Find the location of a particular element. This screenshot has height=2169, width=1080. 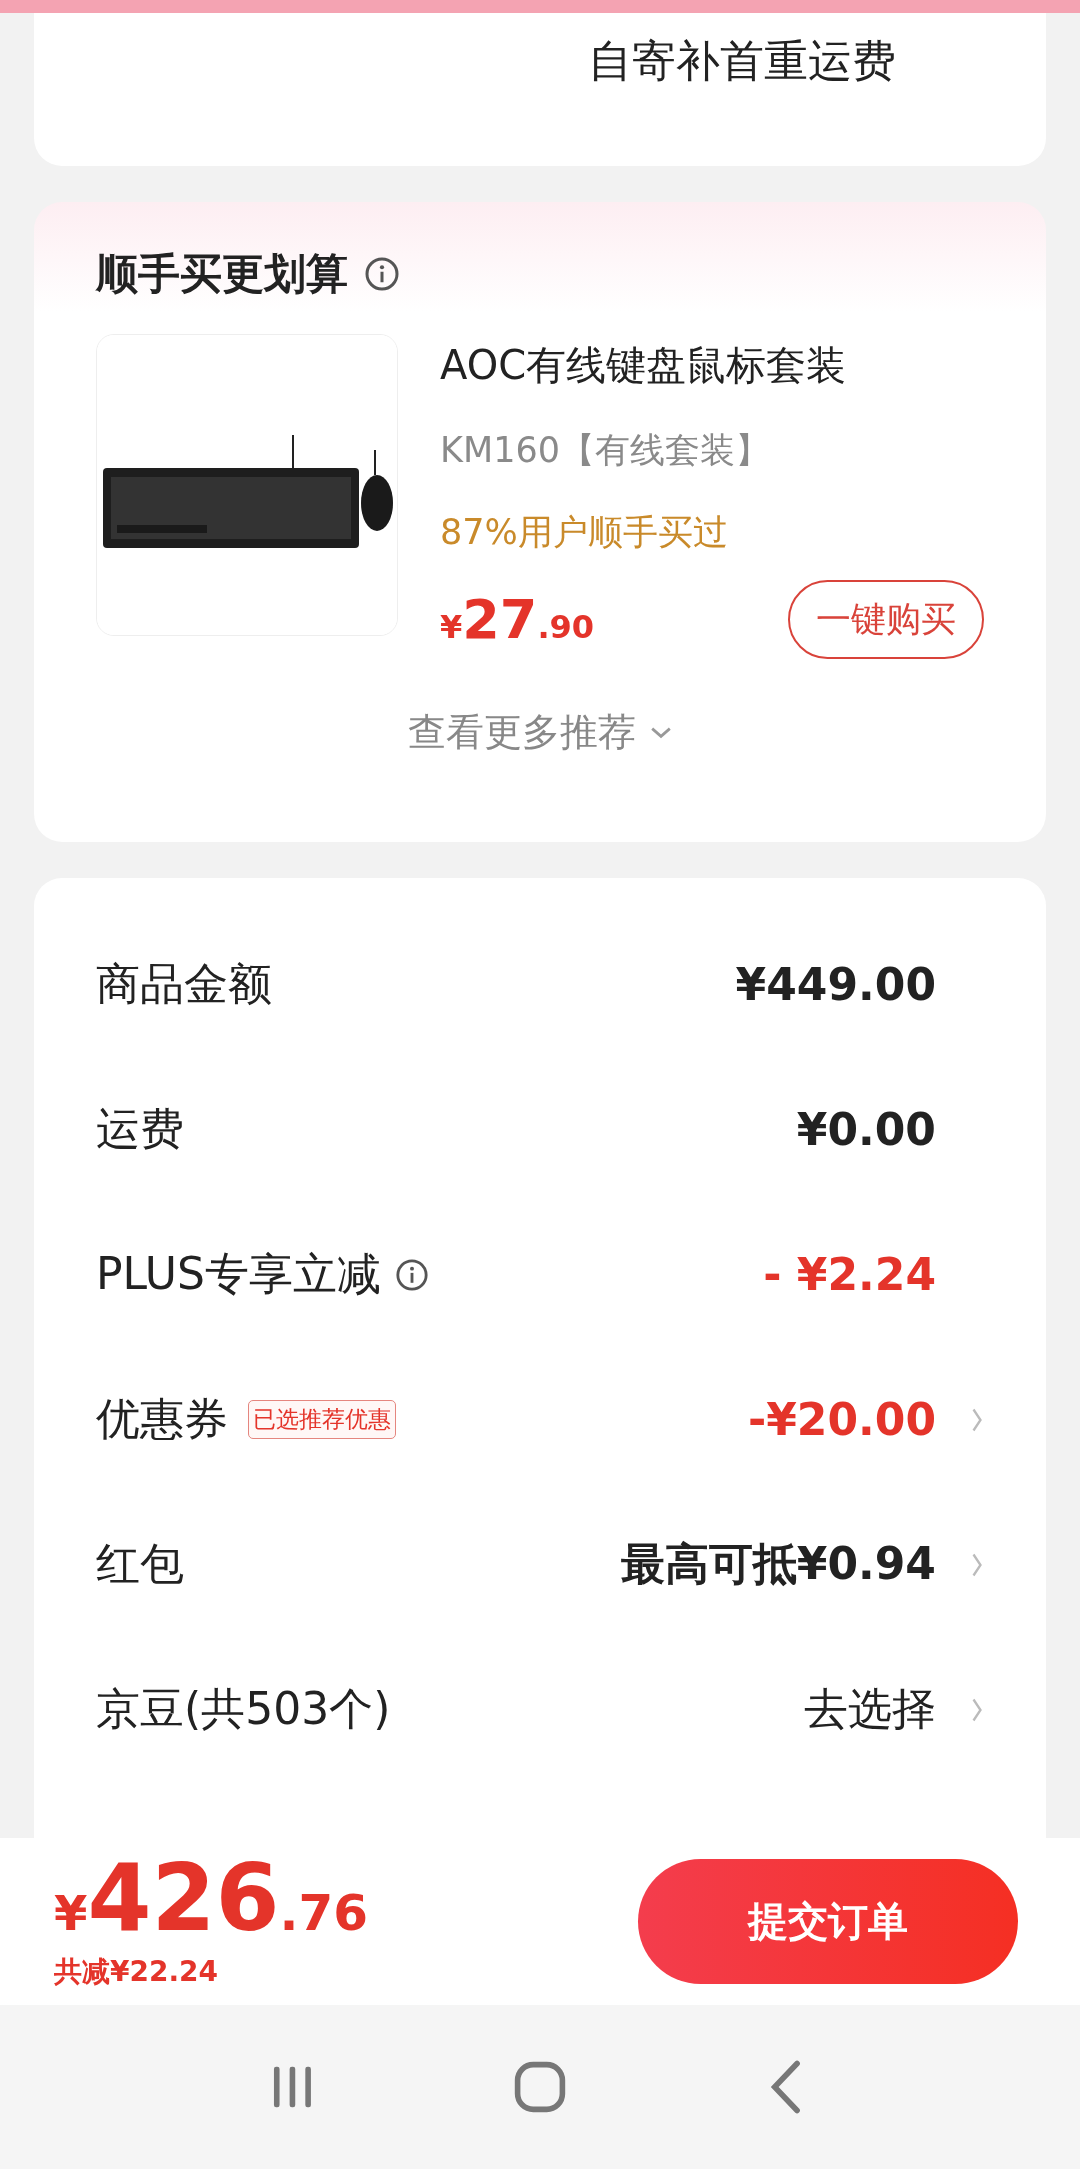

total-price: ¥426.76 is located at coordinates (211, 1898).